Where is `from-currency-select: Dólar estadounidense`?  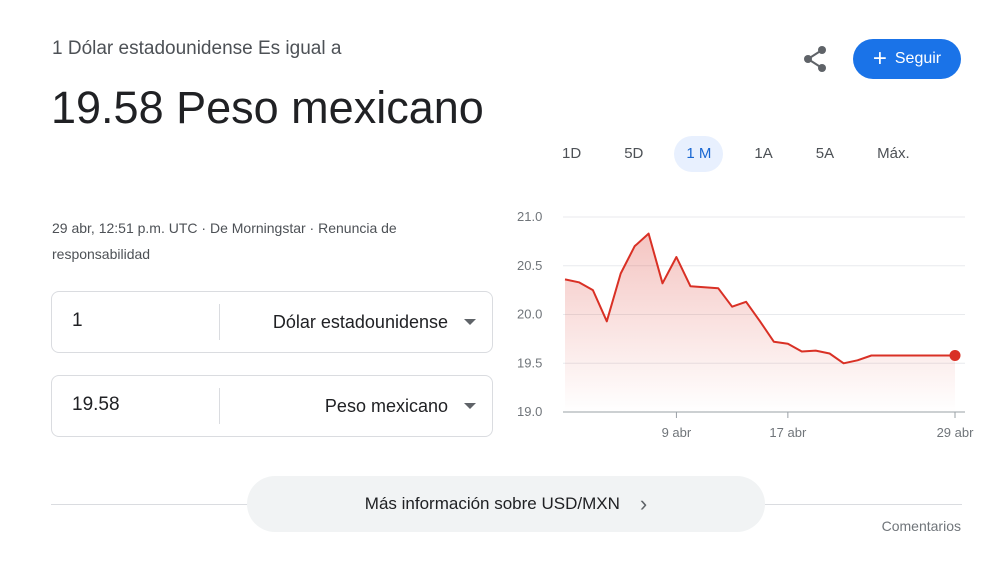 from-currency-select: Dólar estadounidense is located at coordinates (374, 322).